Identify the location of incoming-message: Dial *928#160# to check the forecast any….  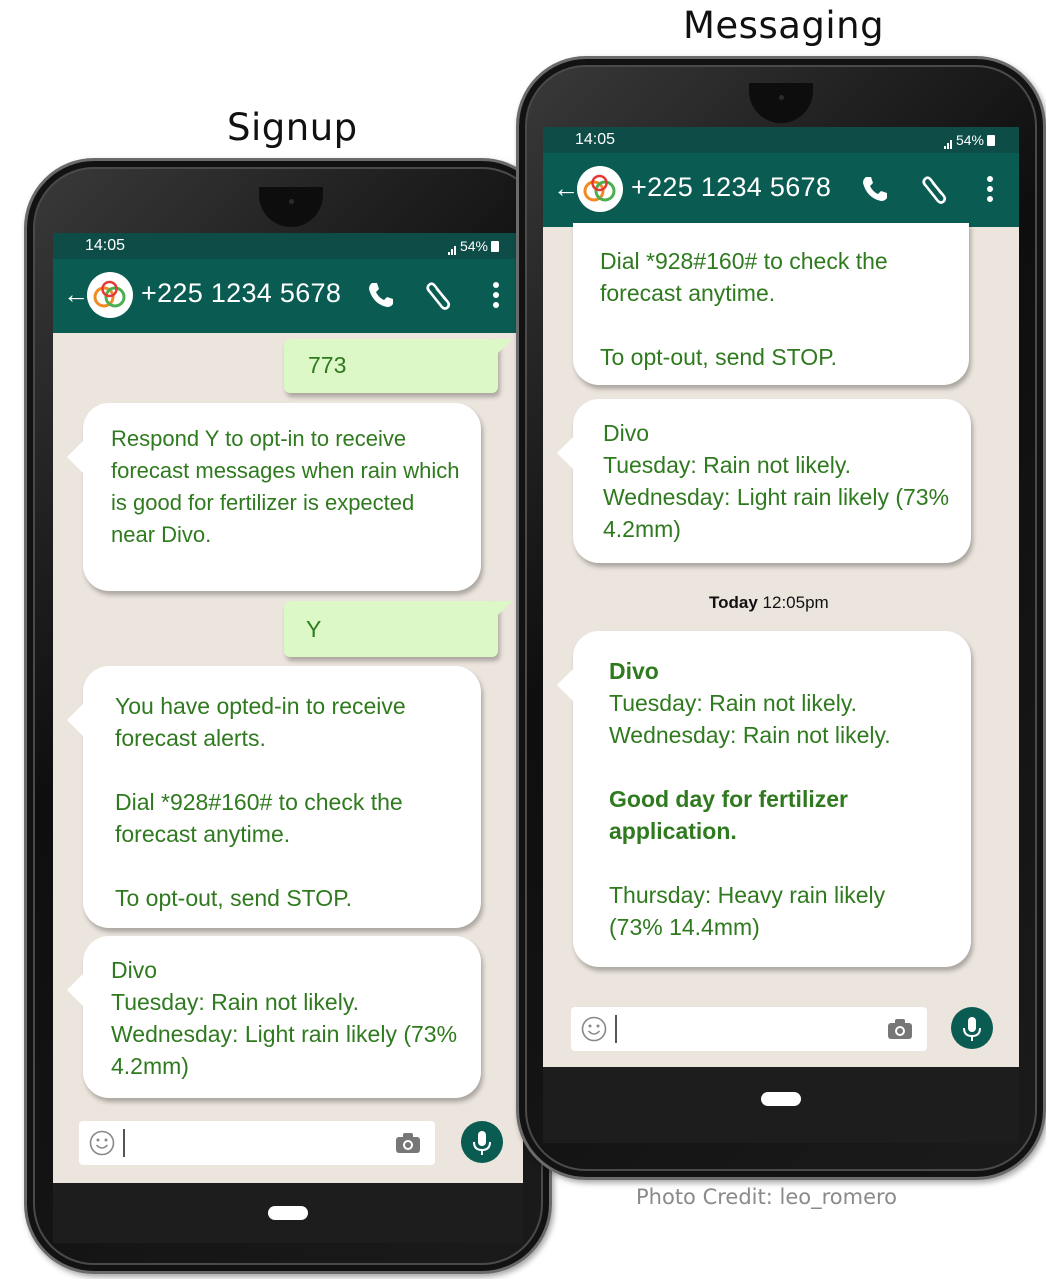
(771, 304).